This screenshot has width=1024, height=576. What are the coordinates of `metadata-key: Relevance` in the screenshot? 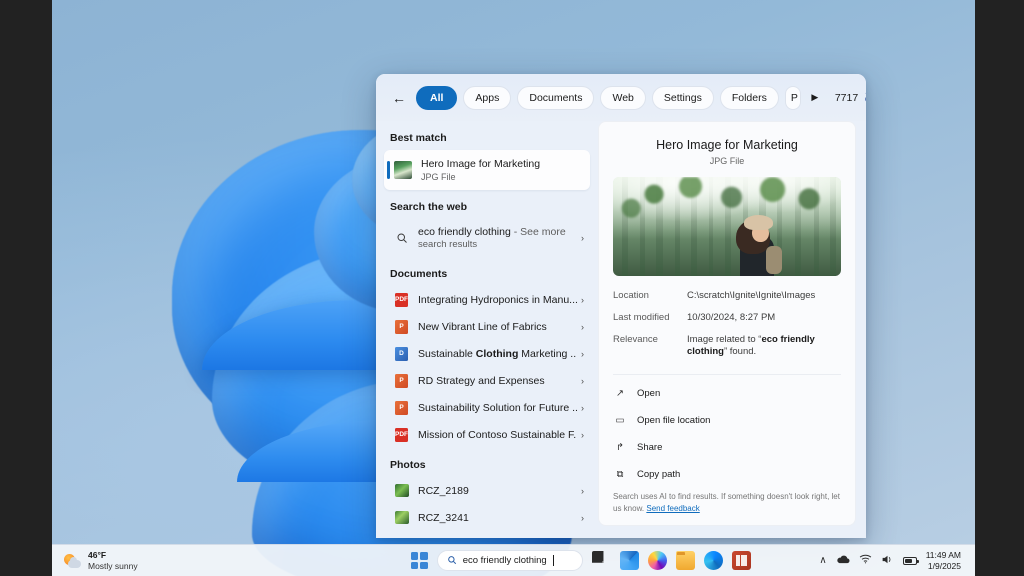 It's located at (635, 339).